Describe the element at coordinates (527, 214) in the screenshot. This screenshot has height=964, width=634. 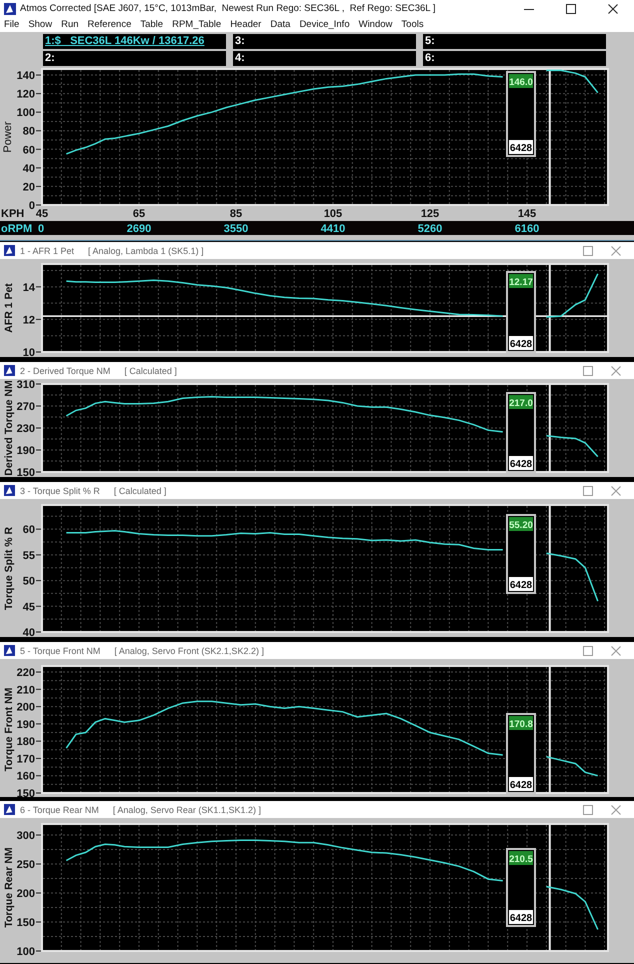
I see `axis-tick-label: 145` at that location.